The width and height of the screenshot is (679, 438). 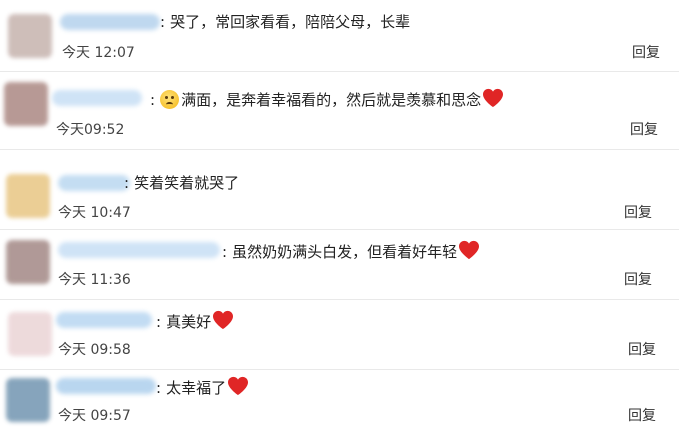 I want to click on timestamp: 今天 09:58, so click(x=94, y=350).